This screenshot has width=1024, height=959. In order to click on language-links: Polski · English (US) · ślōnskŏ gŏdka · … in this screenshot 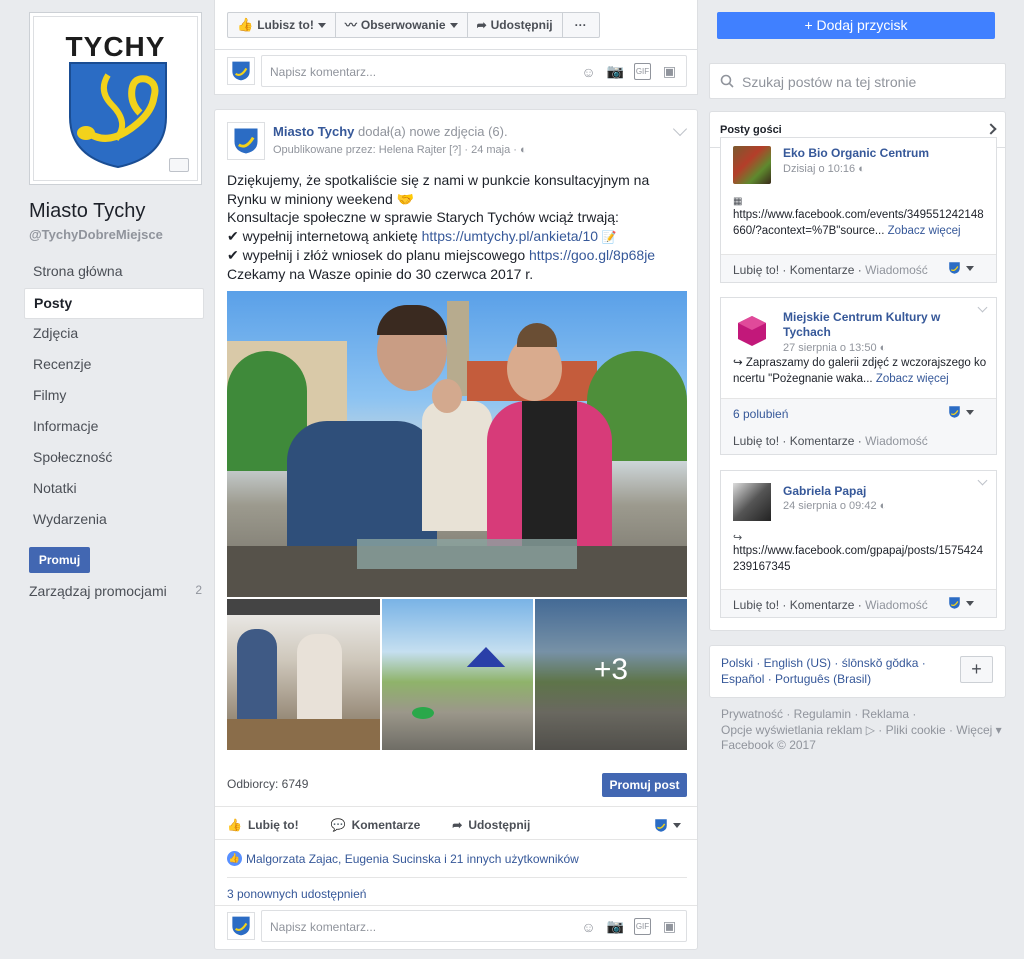, I will do `click(836, 671)`.